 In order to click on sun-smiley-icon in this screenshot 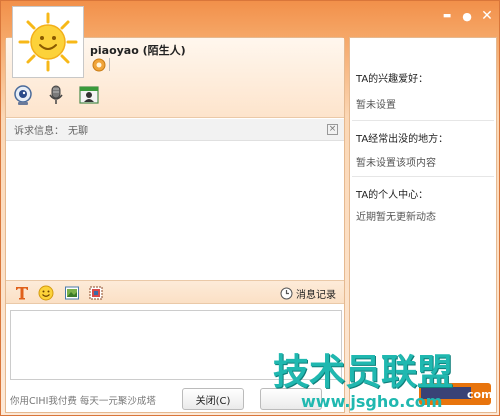, I will do `click(48, 42)`.